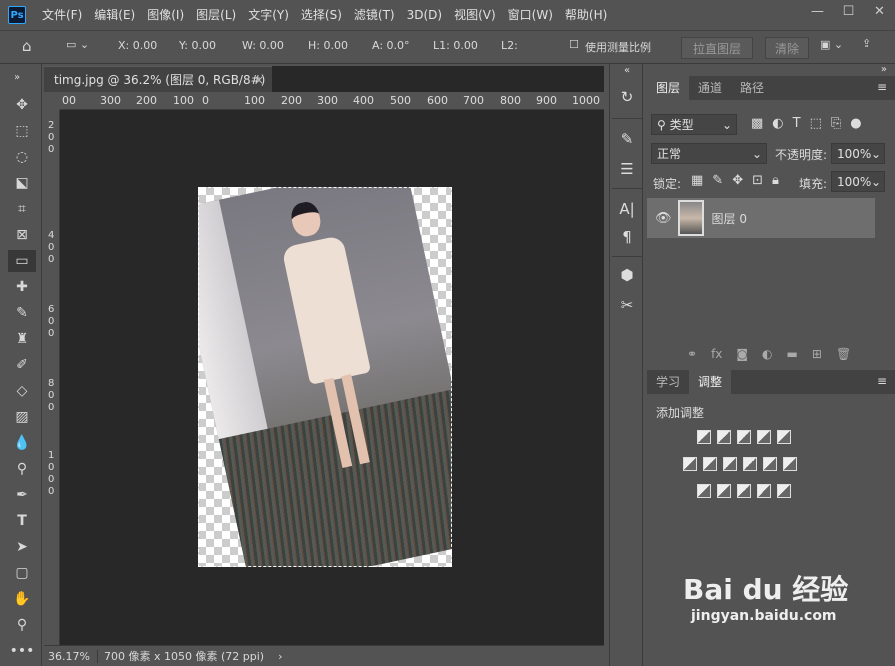 Image resolution: width=895 pixels, height=666 pixels. What do you see at coordinates (742, 354) in the screenshot?
I see `add-mask-icon: ◙` at bounding box center [742, 354].